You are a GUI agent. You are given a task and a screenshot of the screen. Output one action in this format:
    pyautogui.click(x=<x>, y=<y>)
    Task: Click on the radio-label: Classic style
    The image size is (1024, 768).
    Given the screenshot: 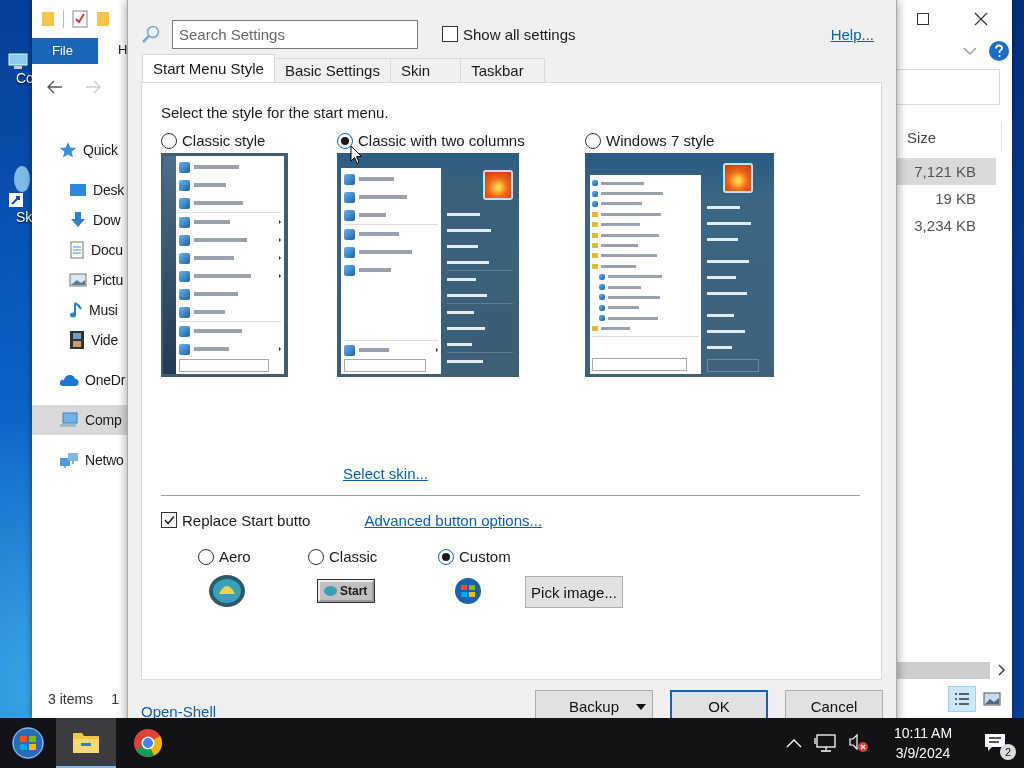 What is the action you would take?
    pyautogui.click(x=224, y=140)
    